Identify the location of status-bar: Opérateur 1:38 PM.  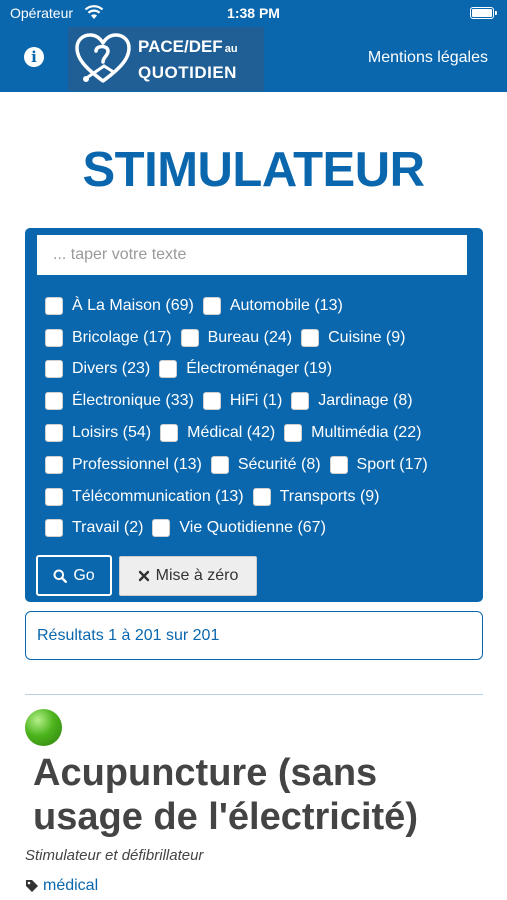
(253, 13).